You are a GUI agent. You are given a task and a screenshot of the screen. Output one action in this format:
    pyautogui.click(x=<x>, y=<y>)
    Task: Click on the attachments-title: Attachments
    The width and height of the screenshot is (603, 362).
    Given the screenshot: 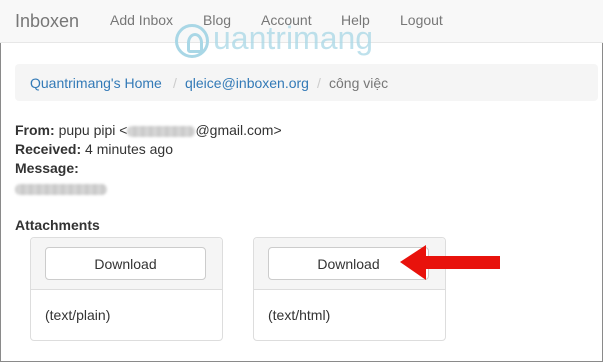 What is the action you would take?
    pyautogui.click(x=57, y=225)
    